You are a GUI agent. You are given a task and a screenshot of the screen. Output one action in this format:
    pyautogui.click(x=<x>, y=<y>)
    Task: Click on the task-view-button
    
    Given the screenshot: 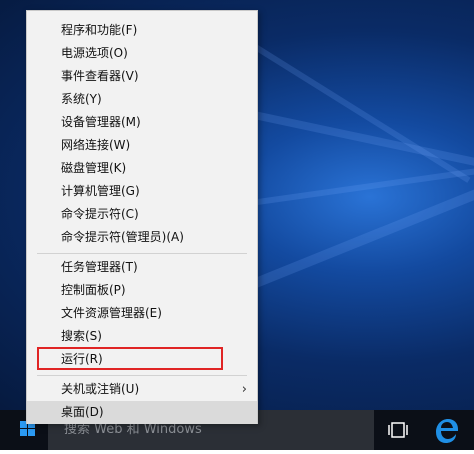 What is the action you would take?
    pyautogui.click(x=398, y=430)
    